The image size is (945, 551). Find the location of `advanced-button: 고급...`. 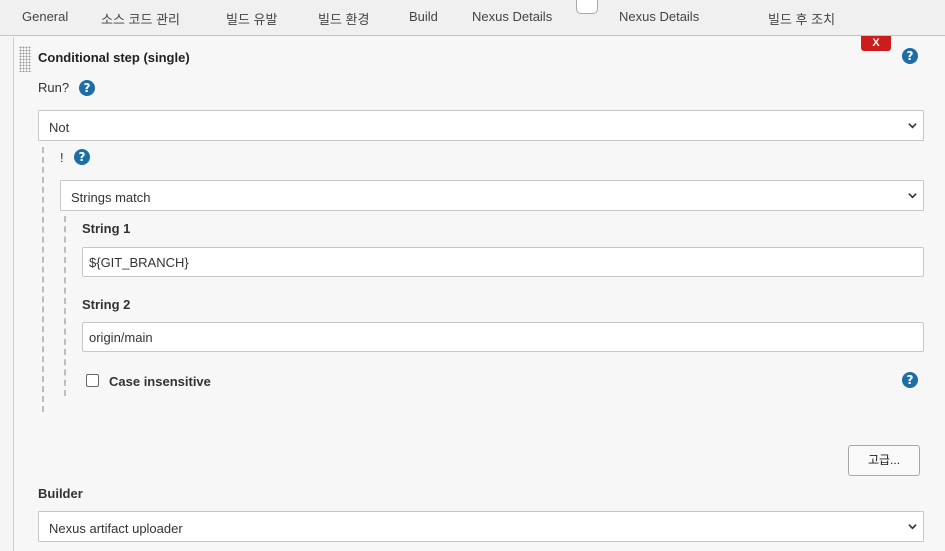

advanced-button: 고급... is located at coordinates (884, 460).